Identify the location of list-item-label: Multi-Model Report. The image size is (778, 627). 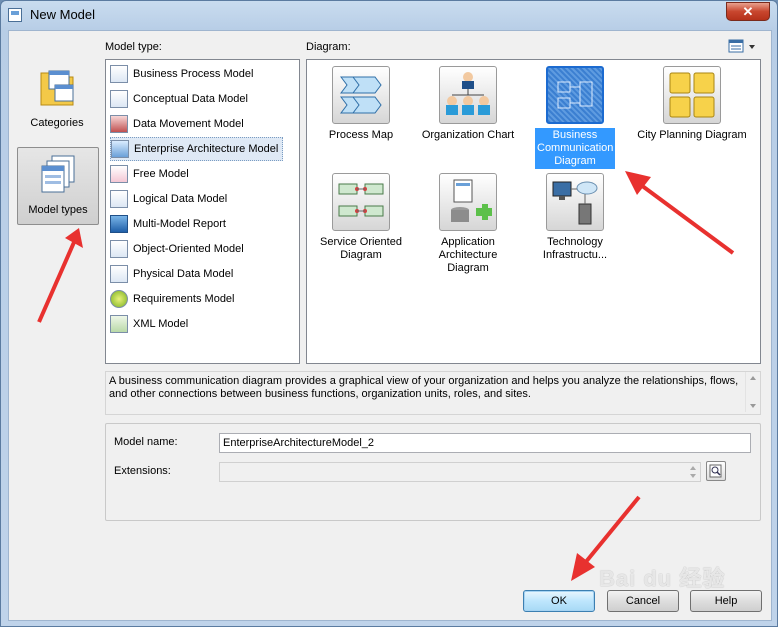
(179, 224).